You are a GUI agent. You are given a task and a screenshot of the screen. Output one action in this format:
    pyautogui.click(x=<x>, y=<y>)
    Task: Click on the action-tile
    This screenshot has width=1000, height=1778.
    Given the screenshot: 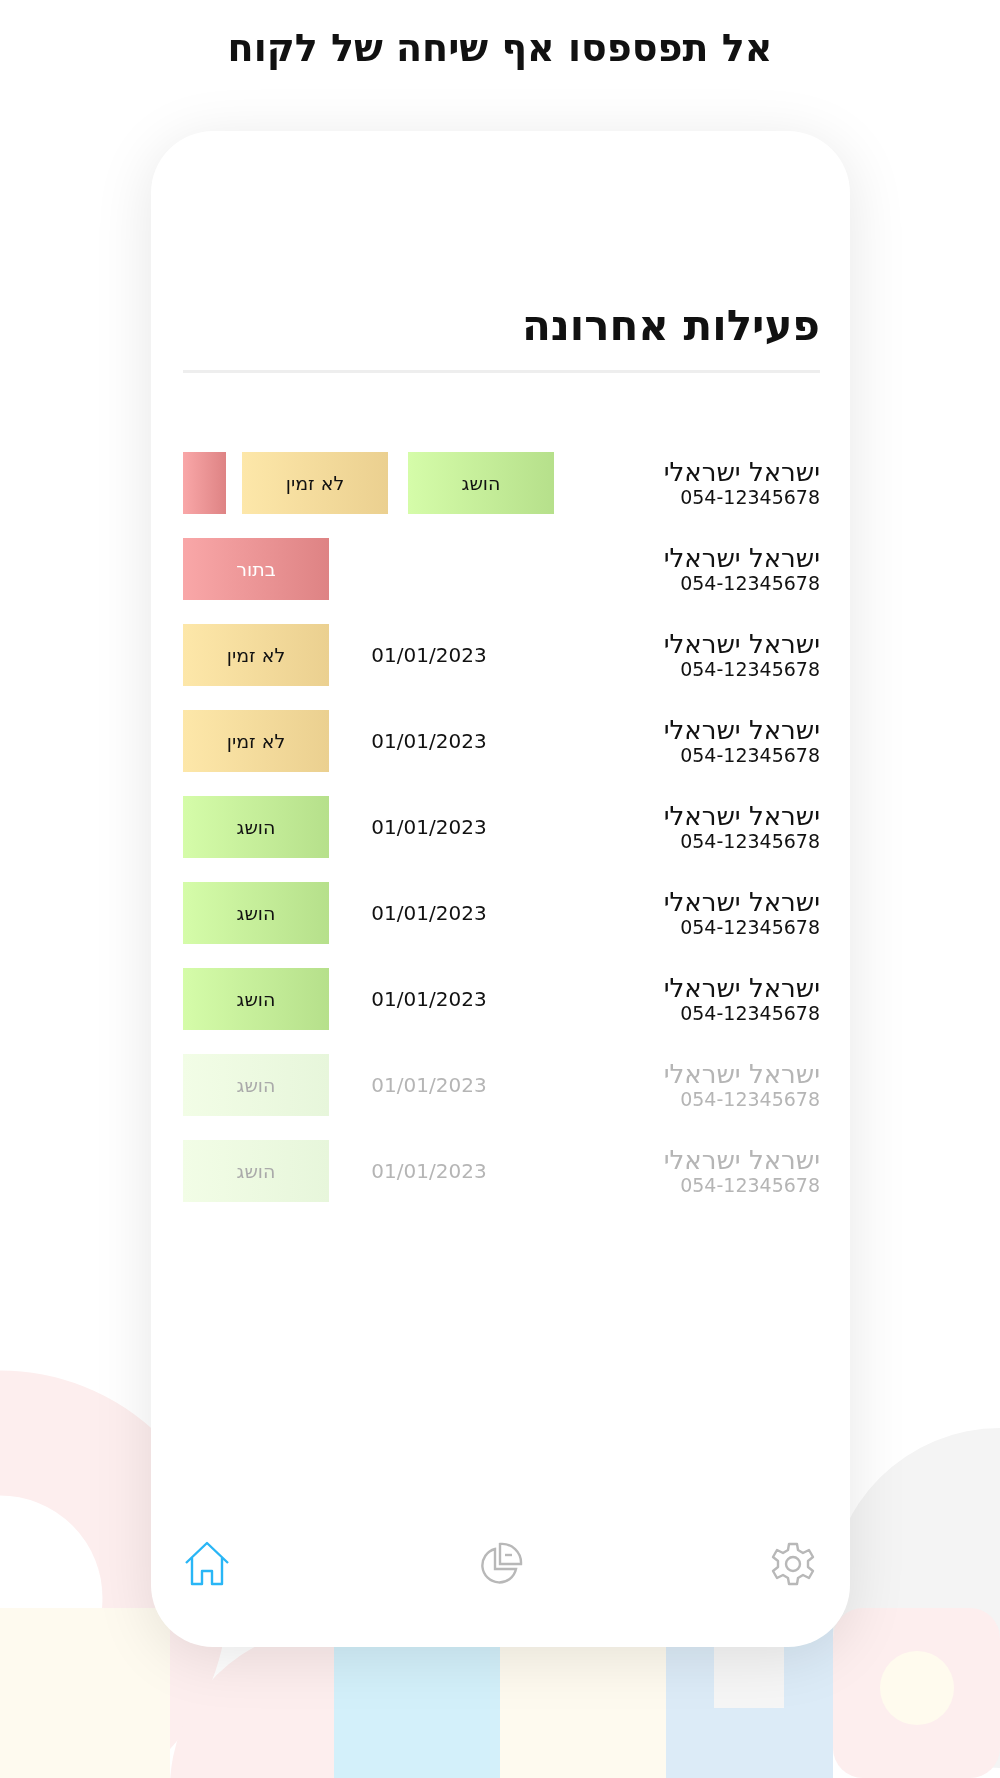 What is the action you would take?
    pyautogui.click(x=204, y=483)
    